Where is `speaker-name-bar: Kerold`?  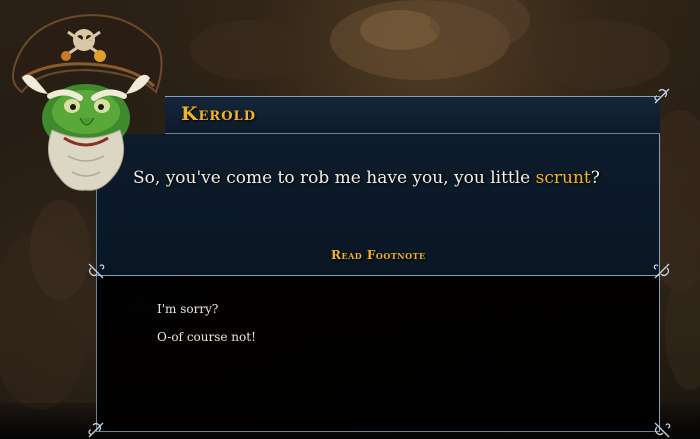
speaker-name-bar: Kerold is located at coordinates (412, 115).